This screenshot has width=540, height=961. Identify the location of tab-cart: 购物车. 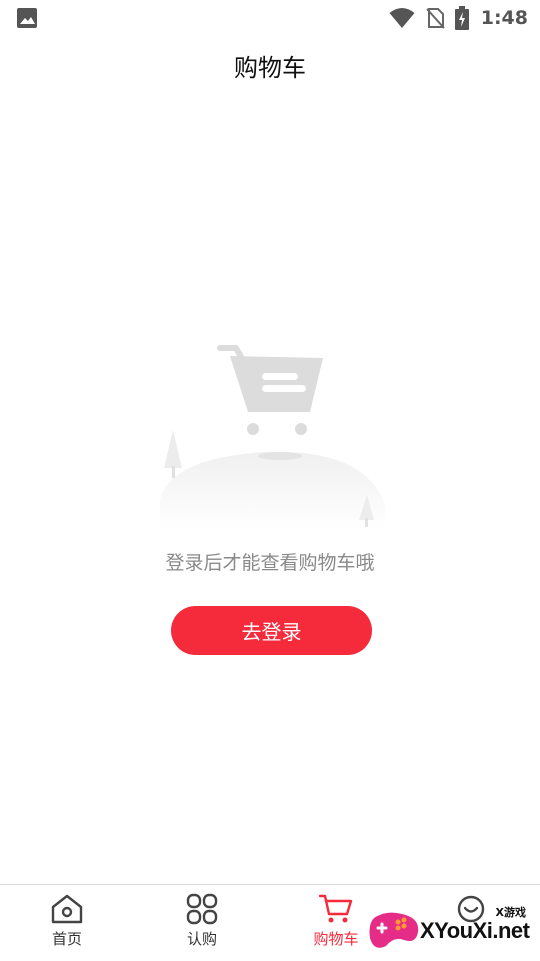
(336, 925).